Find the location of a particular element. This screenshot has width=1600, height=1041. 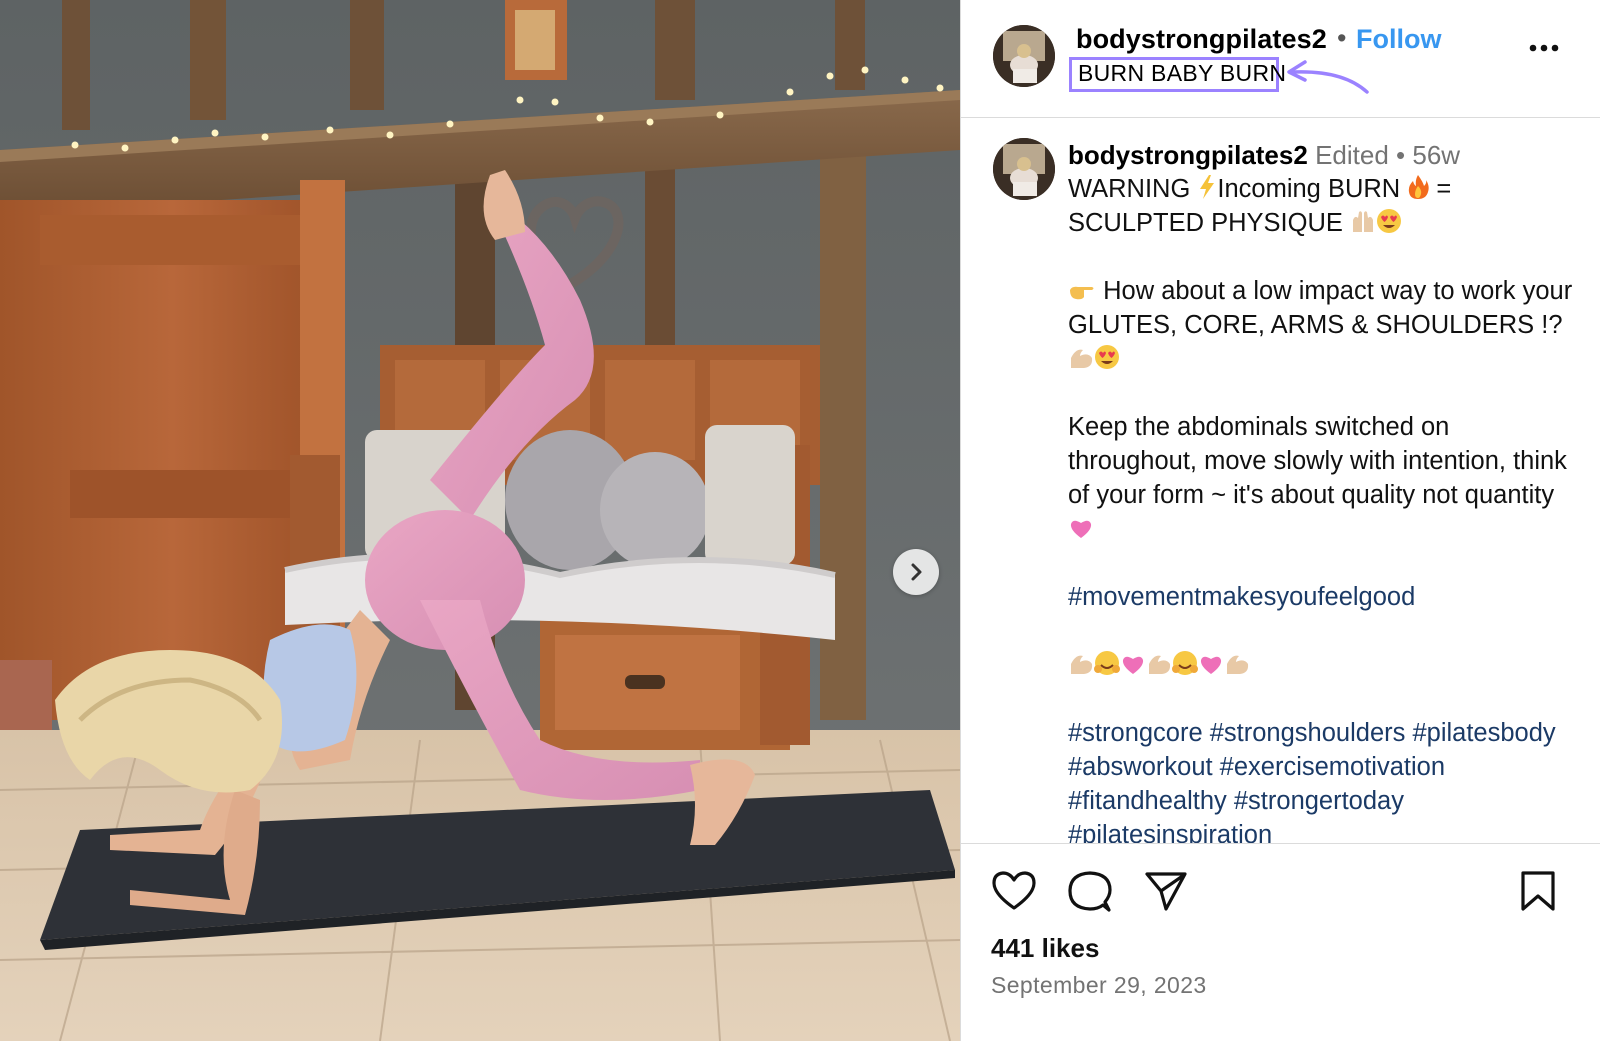

annotation-arrow is located at coordinates (1328, 77).